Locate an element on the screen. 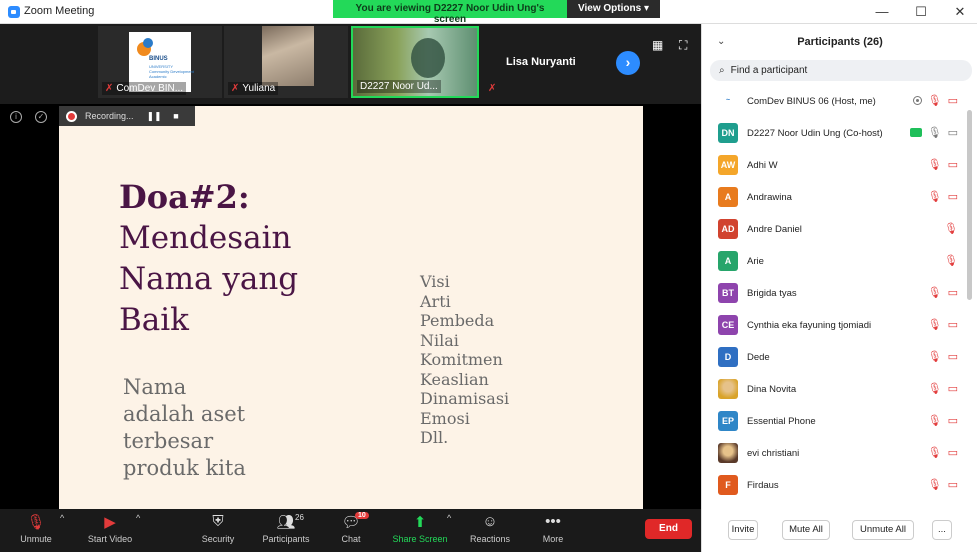 This screenshot has width=977, height=552. window-title: Zoom Meeting is located at coordinates (59, 11).